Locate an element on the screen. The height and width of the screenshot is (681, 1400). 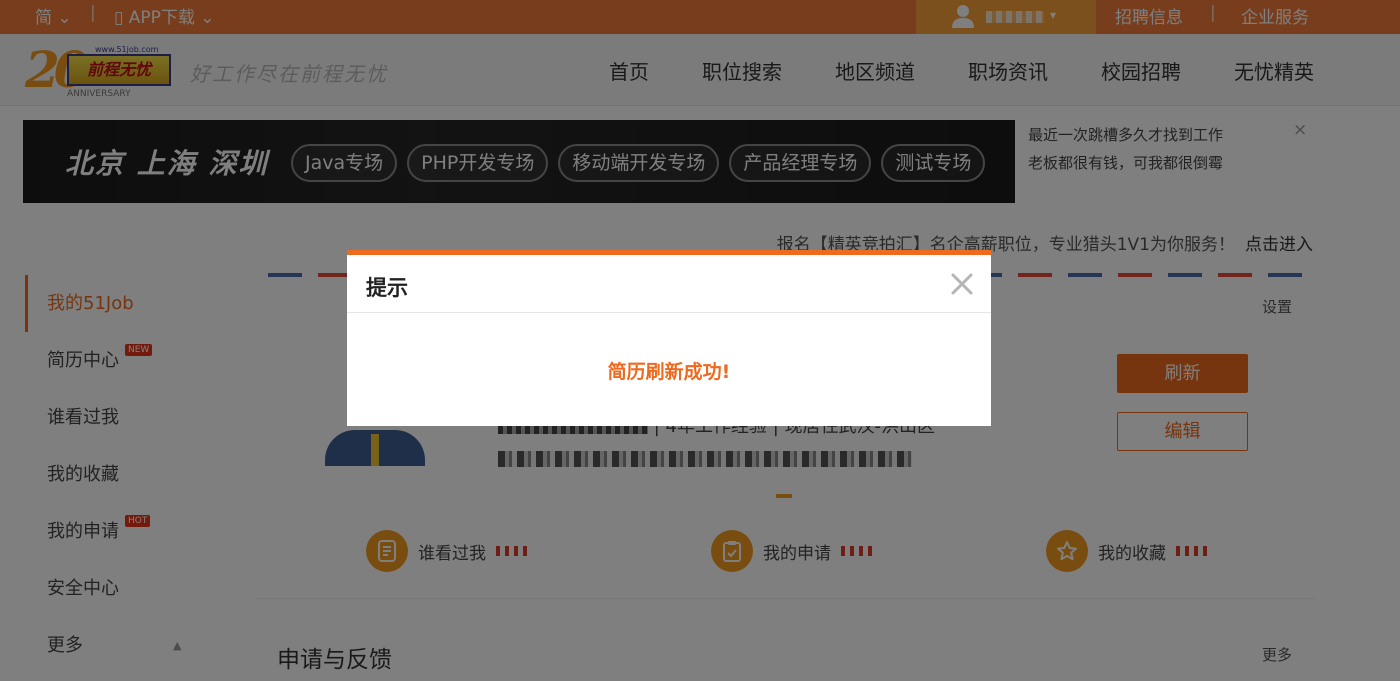
dialog-header: 提示 is located at coordinates (669, 284).